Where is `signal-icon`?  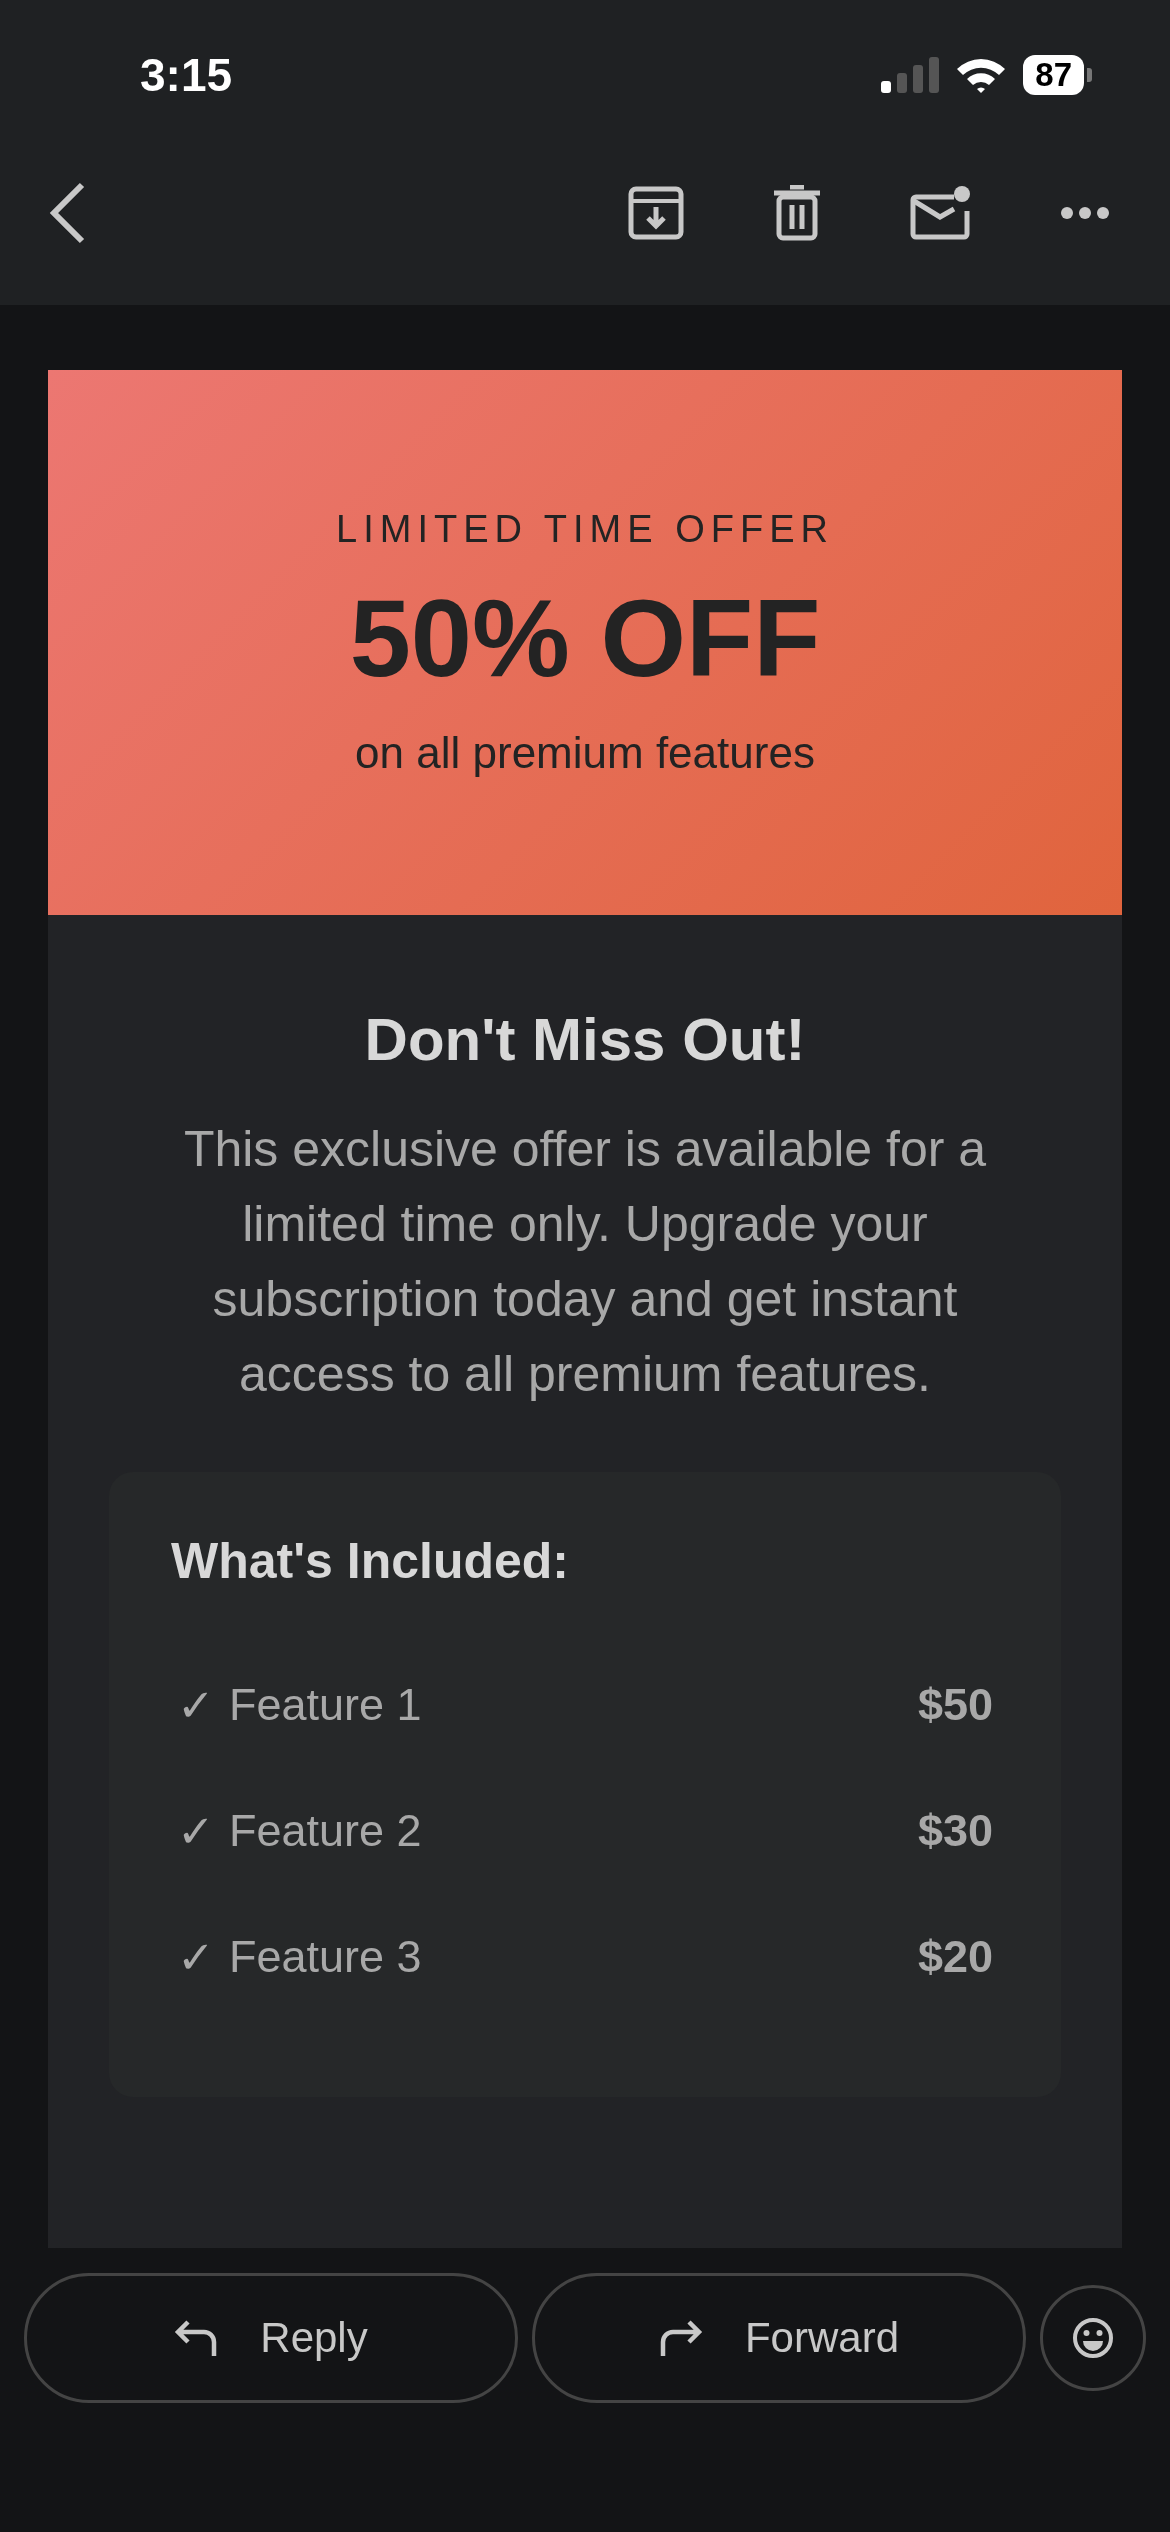
signal-icon is located at coordinates (910, 75).